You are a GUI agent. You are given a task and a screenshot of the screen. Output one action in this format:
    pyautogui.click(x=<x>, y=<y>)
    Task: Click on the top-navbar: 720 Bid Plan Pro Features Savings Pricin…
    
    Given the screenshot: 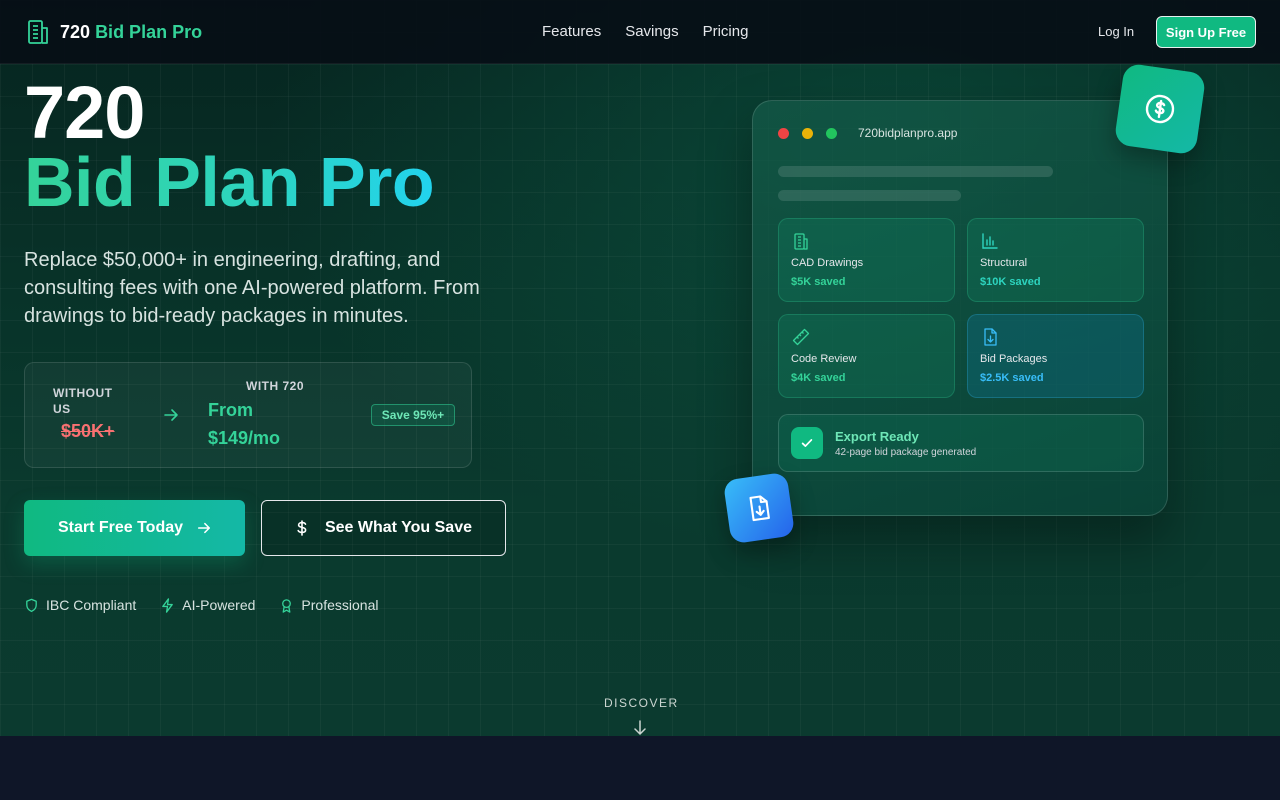 What is the action you would take?
    pyautogui.click(x=640, y=32)
    